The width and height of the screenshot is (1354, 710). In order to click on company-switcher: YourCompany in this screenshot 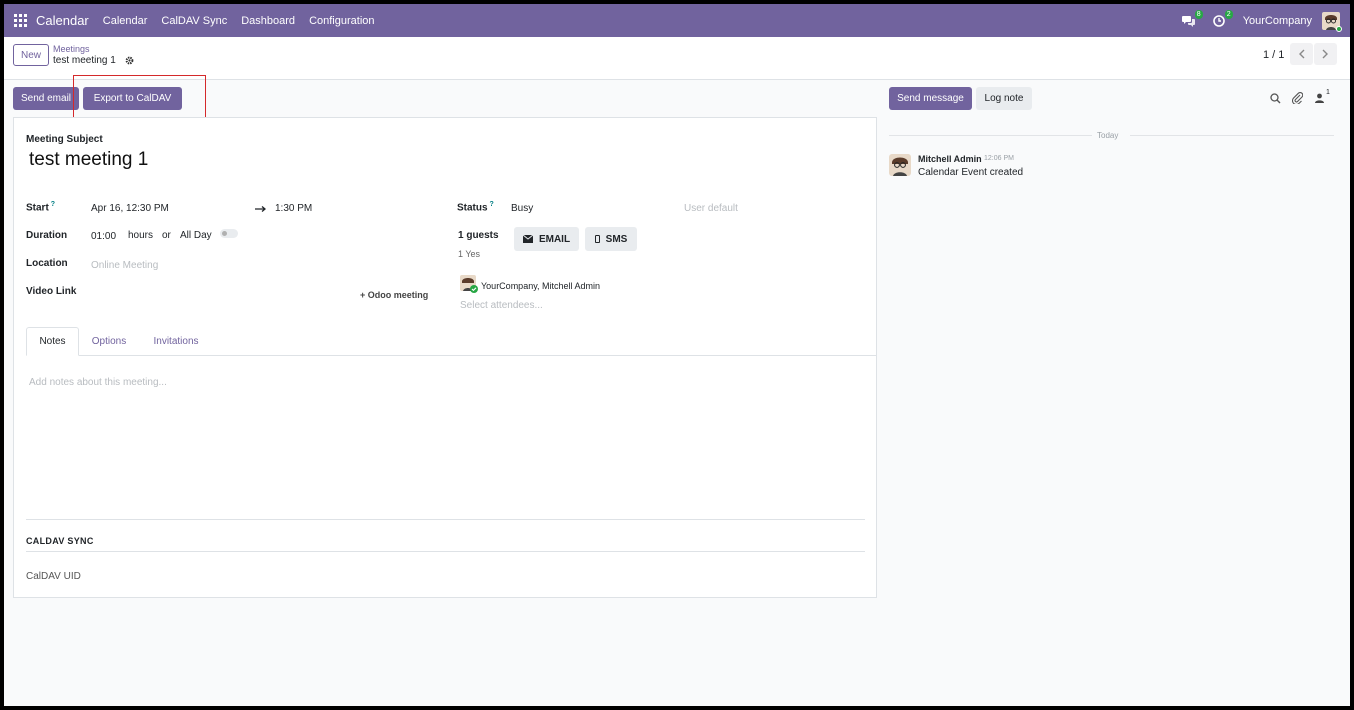, I will do `click(1277, 21)`.